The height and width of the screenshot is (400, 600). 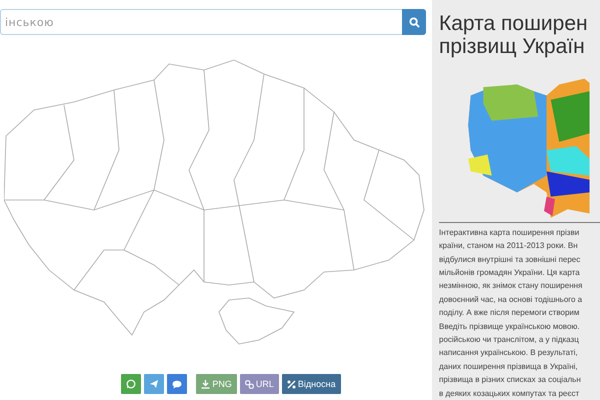 I want to click on speech-bubble-icon, so click(x=131, y=384).